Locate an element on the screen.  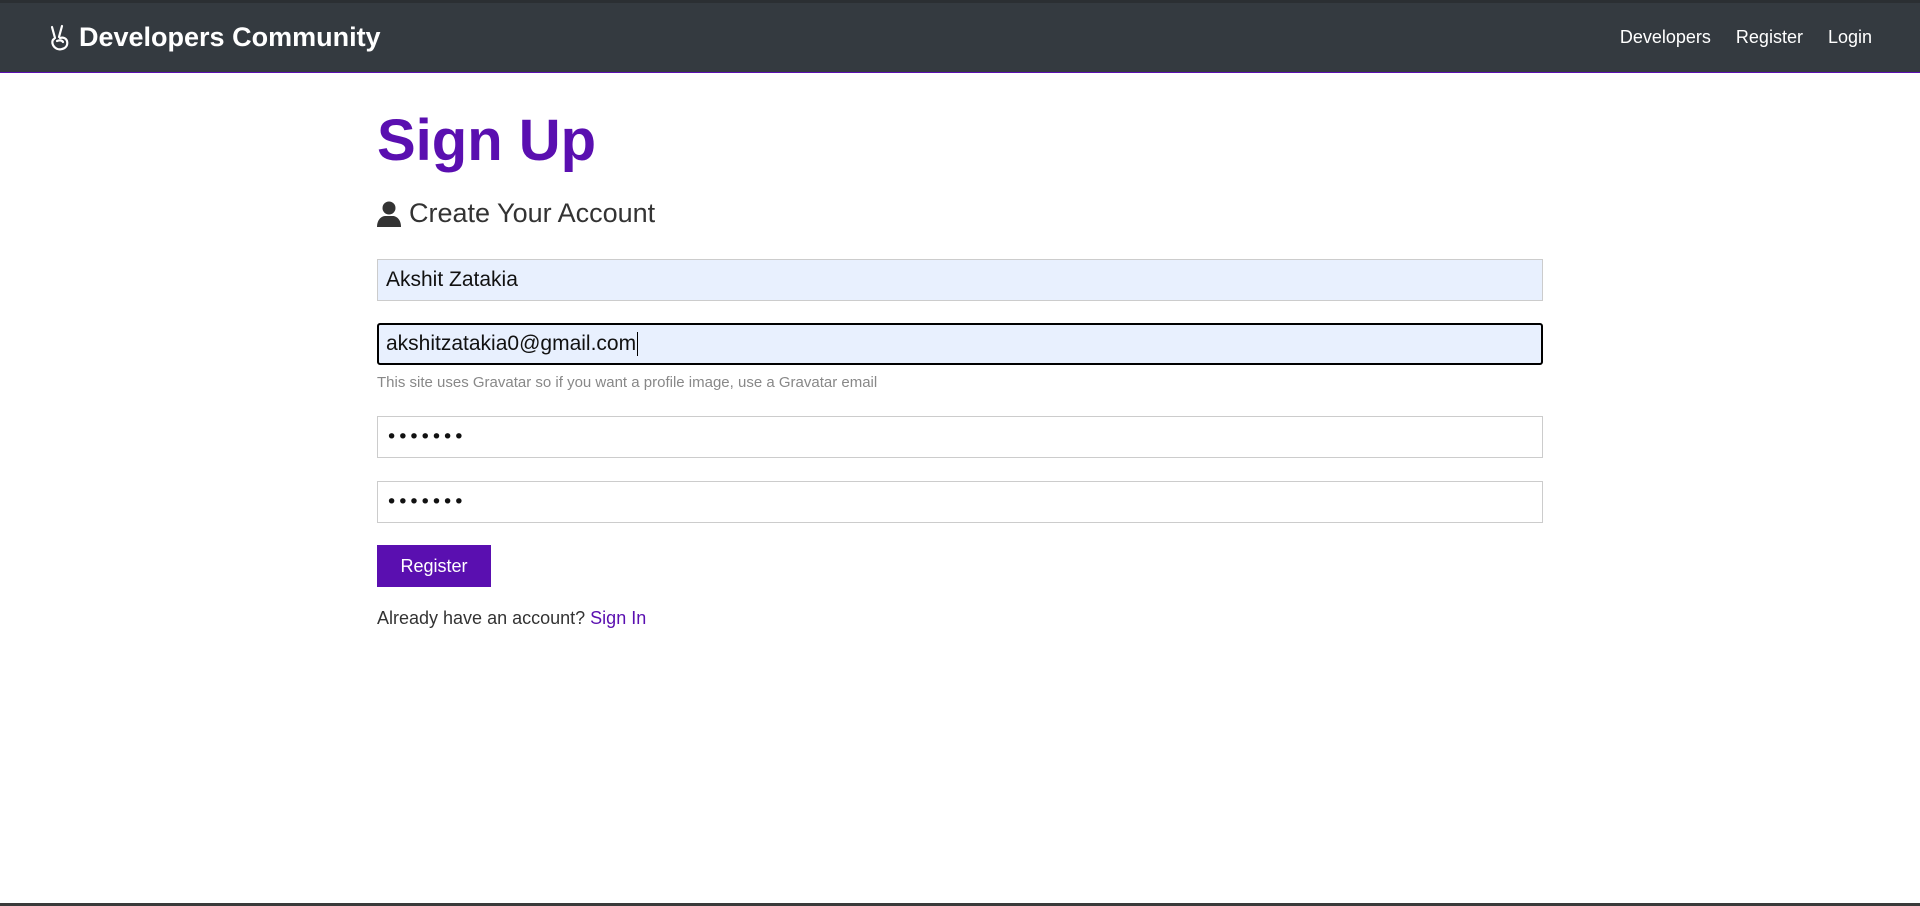
user-icon is located at coordinates (389, 214).